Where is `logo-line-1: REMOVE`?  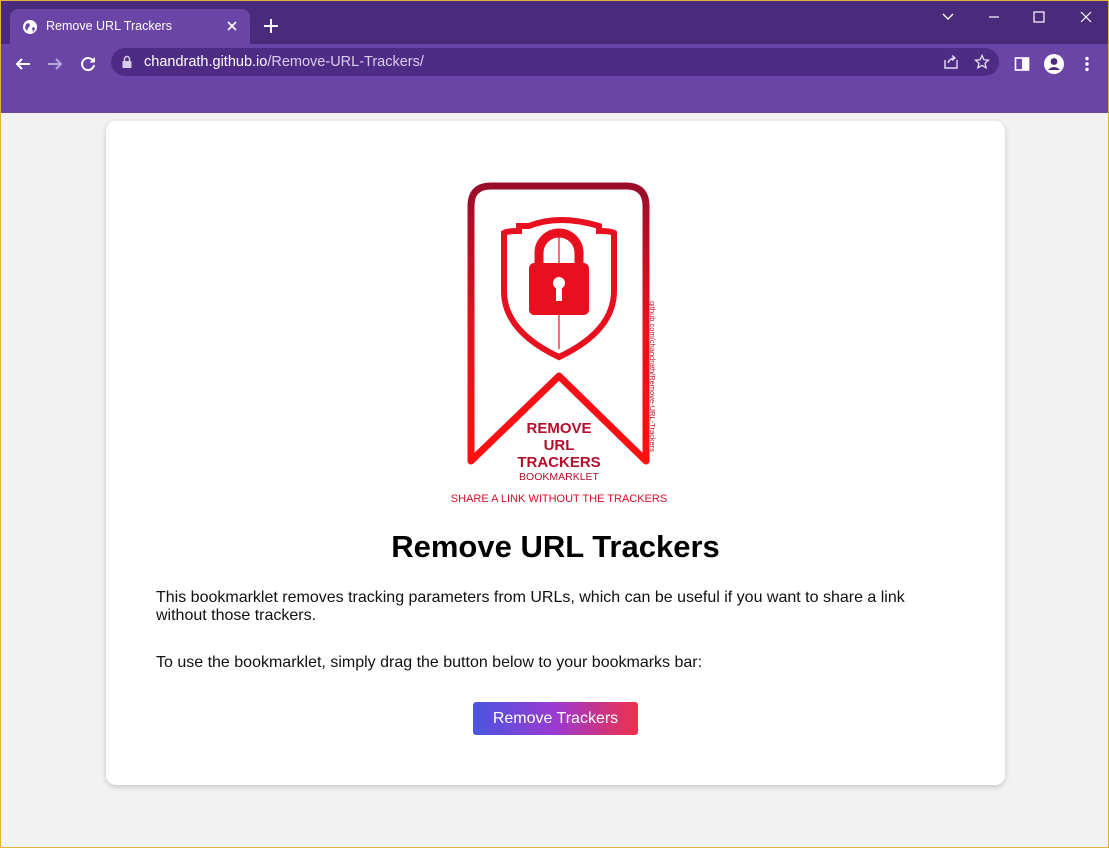 logo-line-1: REMOVE is located at coordinates (558, 428).